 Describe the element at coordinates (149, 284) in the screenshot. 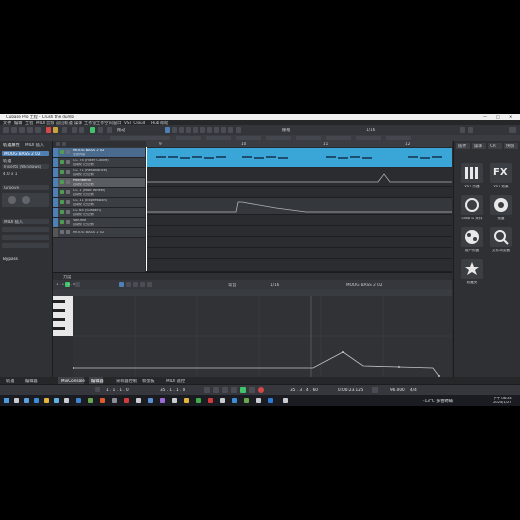

I see `editor-mute-tool` at that location.